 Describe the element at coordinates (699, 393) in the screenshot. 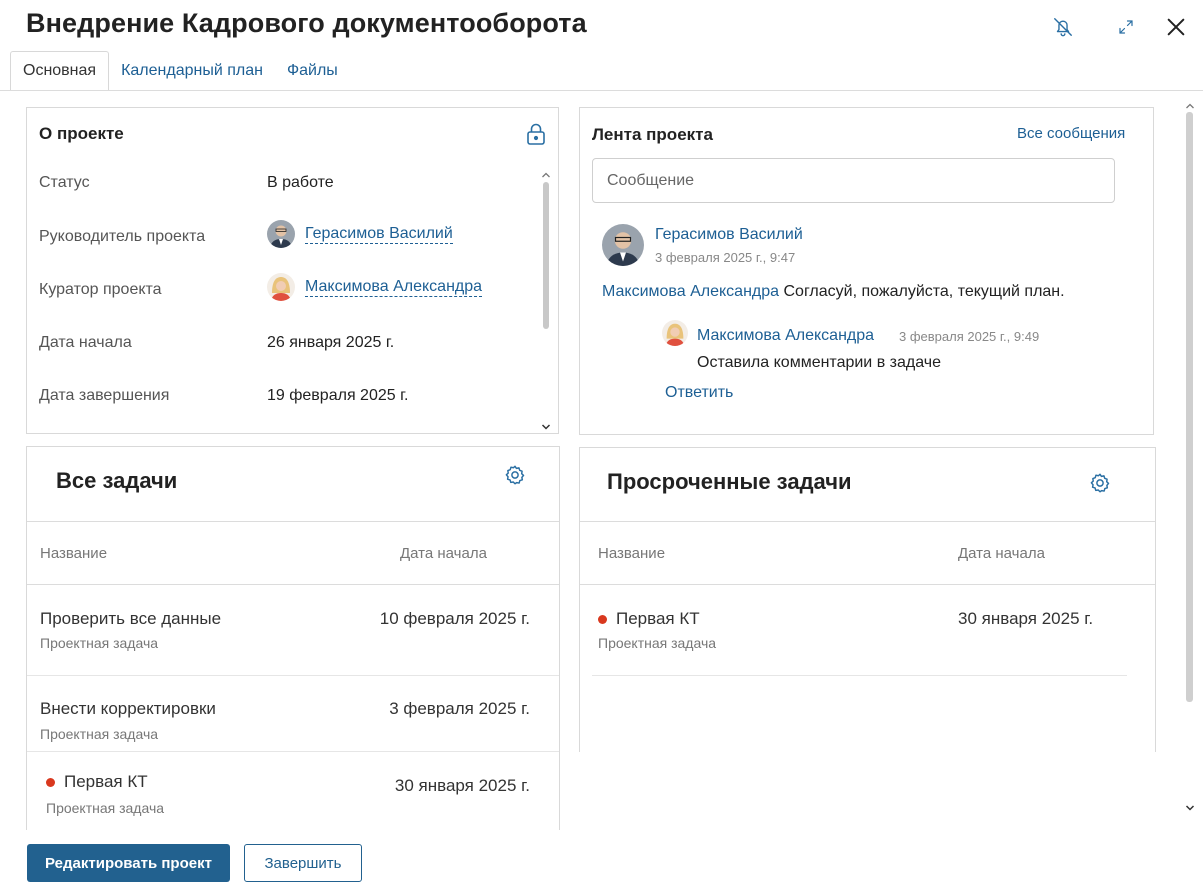

I see `reply-button: Ответить` at that location.